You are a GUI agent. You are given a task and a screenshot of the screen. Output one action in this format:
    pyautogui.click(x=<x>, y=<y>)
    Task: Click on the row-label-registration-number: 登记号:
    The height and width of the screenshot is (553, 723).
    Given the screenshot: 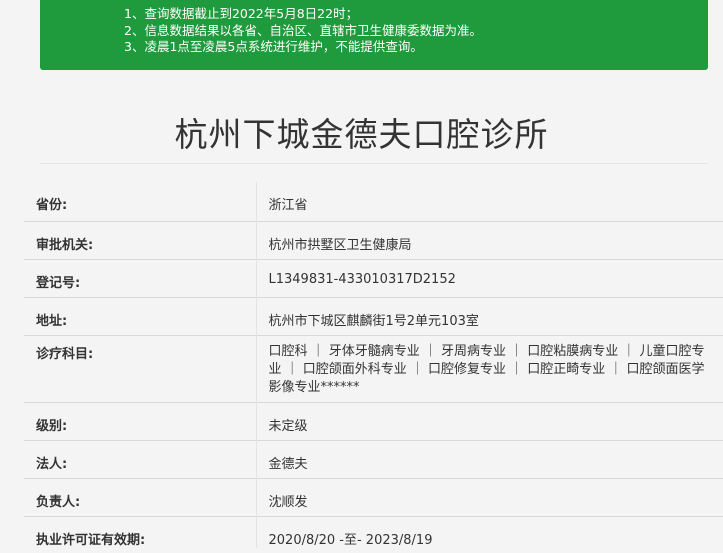 What is the action you would take?
    pyautogui.click(x=140, y=277)
    